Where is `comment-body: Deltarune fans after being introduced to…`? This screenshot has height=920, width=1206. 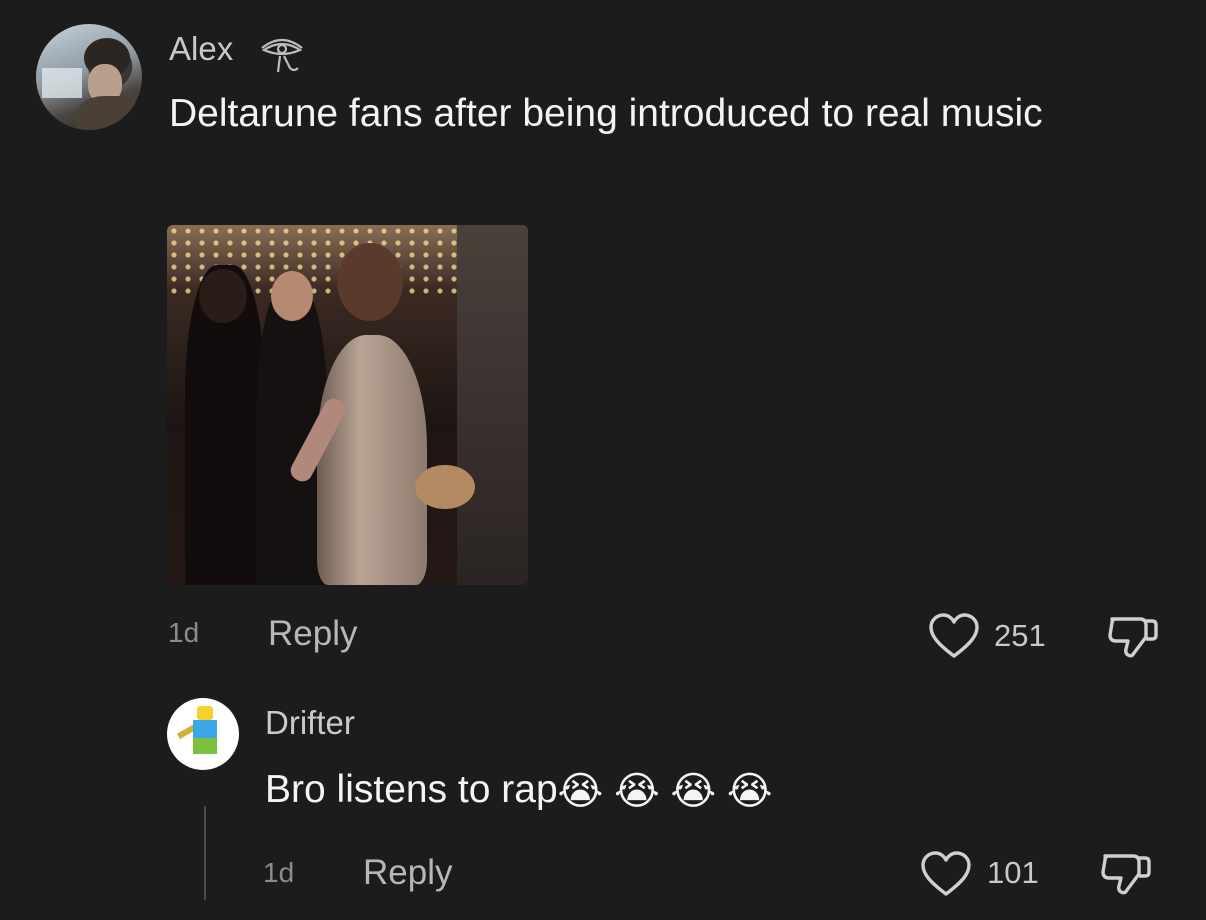
comment-body: Deltarune fans after being introduced to… is located at coordinates (606, 113).